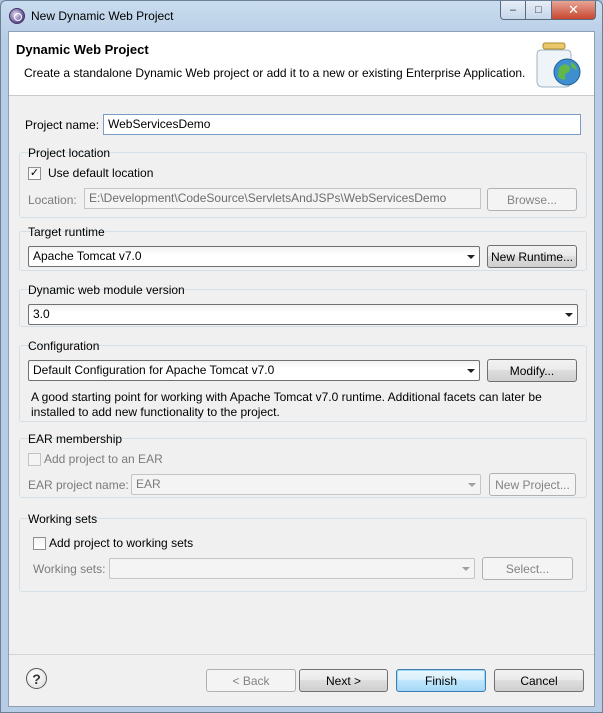  I want to click on add-to-ear-label: Add project to an EAR, so click(103, 459).